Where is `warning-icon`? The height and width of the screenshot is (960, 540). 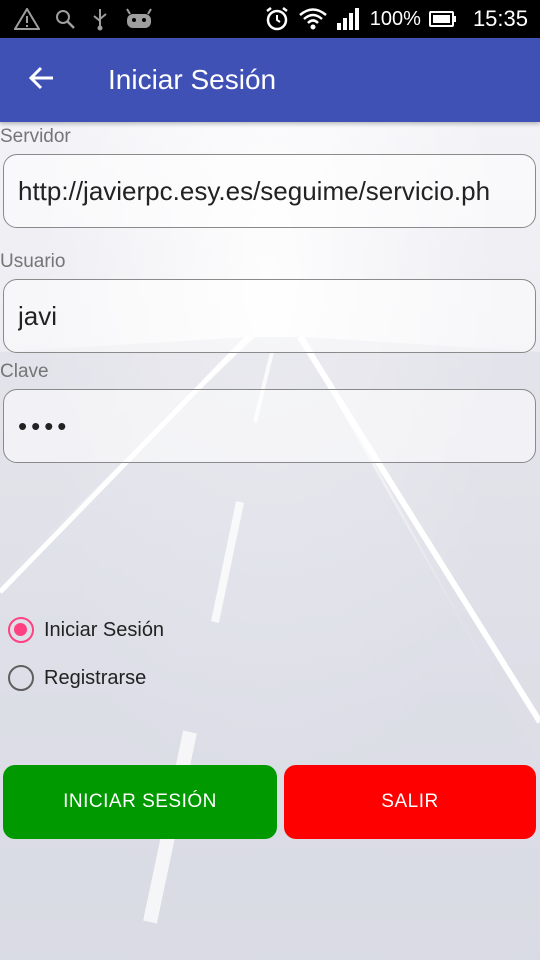
warning-icon is located at coordinates (27, 19).